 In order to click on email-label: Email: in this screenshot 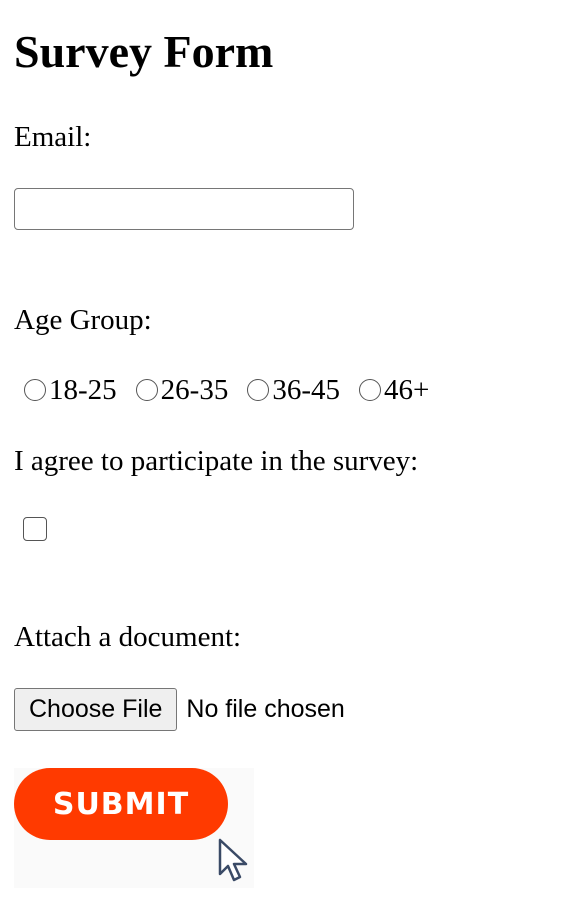, I will do `click(53, 137)`.